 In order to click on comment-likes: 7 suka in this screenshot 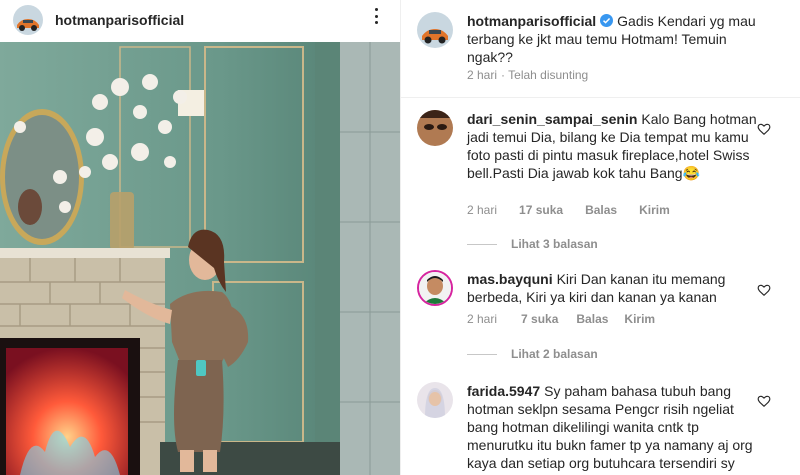, I will do `click(539, 319)`.